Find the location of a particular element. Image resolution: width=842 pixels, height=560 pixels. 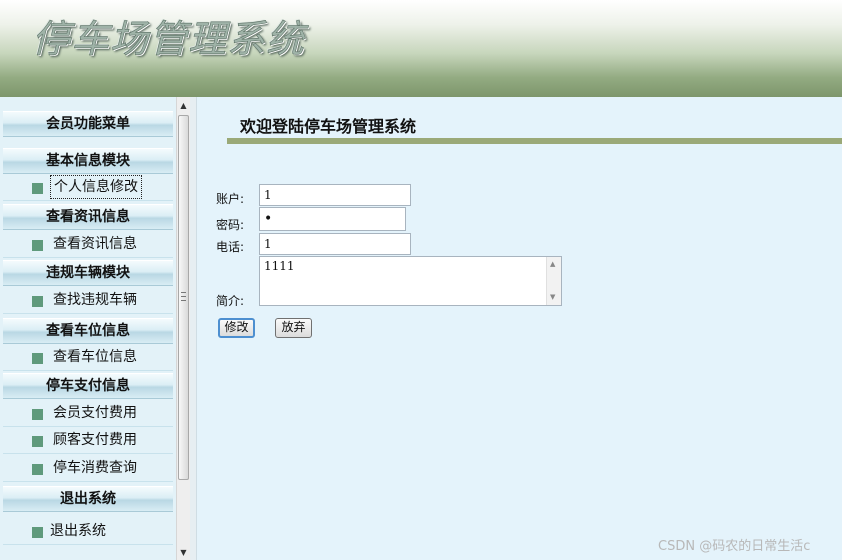

sidebar-item-label: 个人信息修改 is located at coordinates (96, 187).